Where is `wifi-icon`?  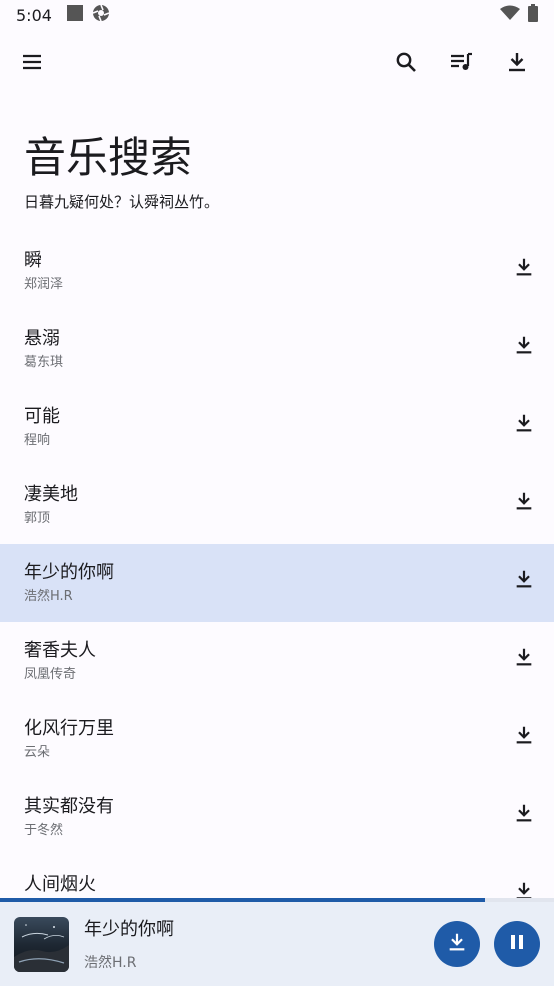
wifi-icon is located at coordinates (510, 15).